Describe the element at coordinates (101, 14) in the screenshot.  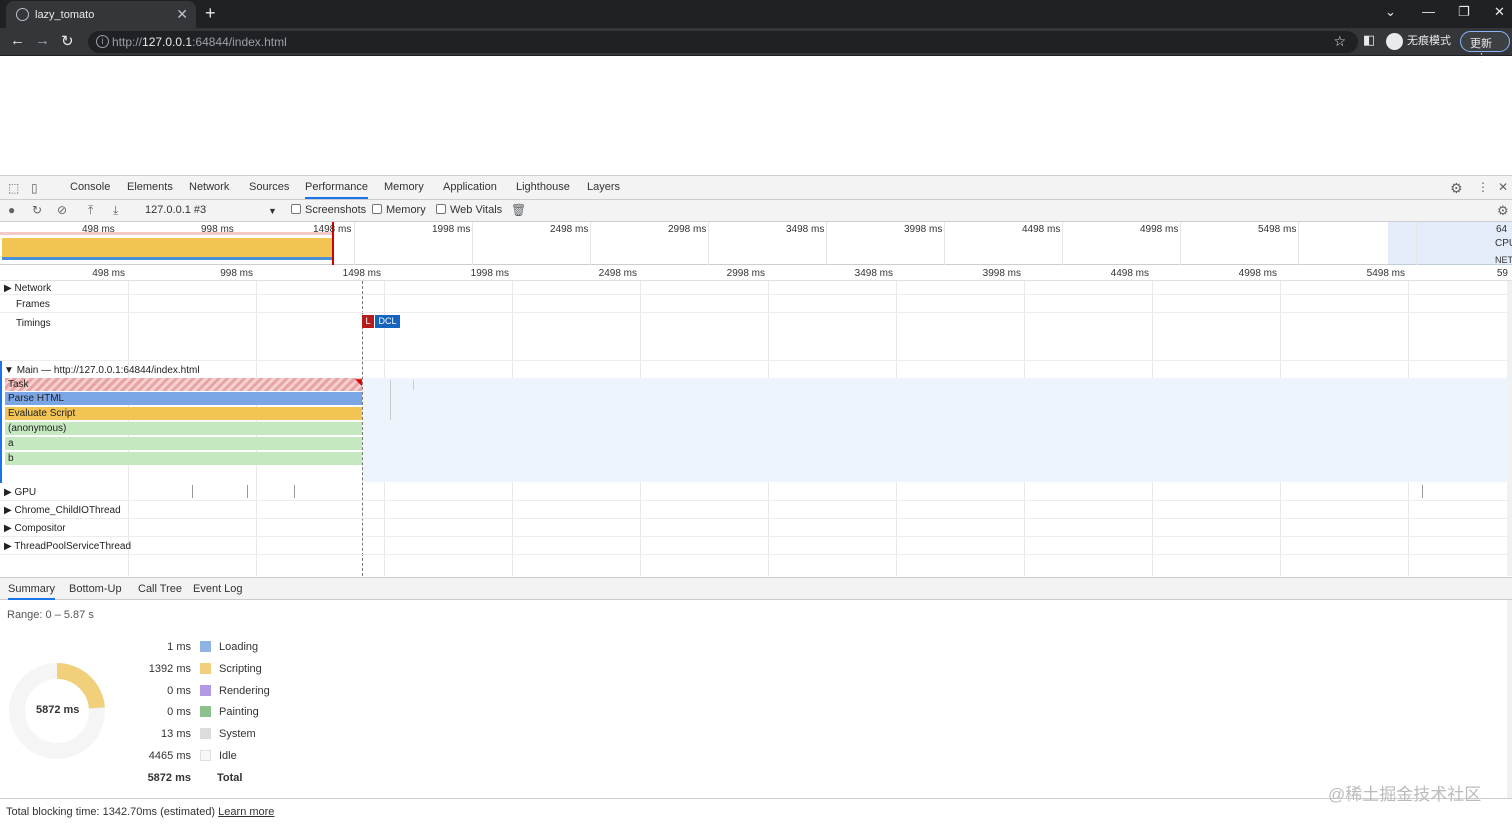
I see `browser-tab: lazy_tomato ✕` at that location.